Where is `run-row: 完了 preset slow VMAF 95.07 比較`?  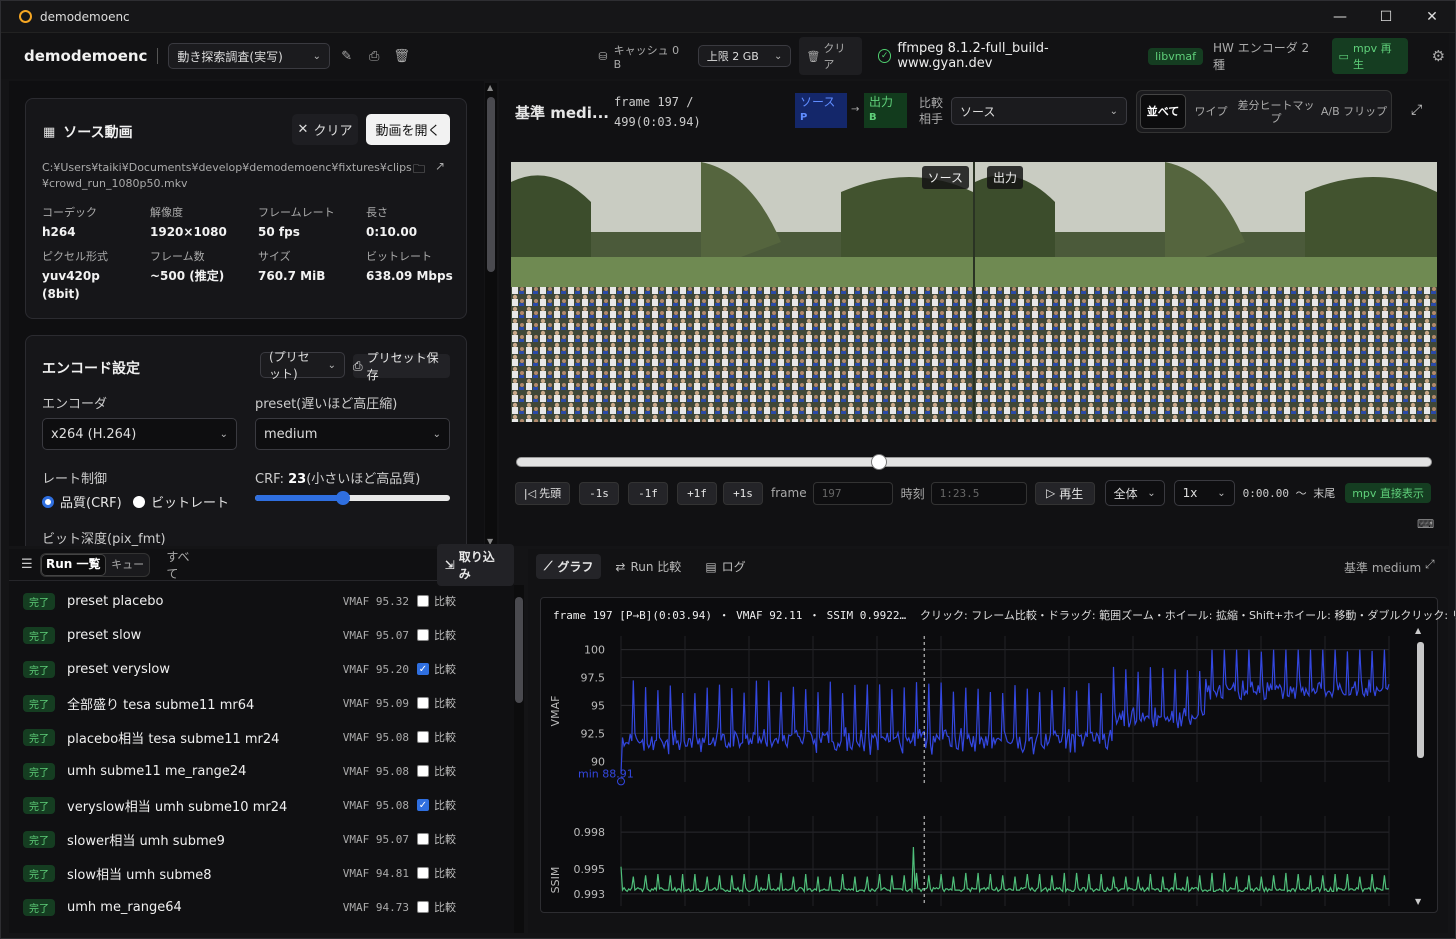 run-row: 完了 preset slow VMAF 95.07 比較 is located at coordinates (254, 635).